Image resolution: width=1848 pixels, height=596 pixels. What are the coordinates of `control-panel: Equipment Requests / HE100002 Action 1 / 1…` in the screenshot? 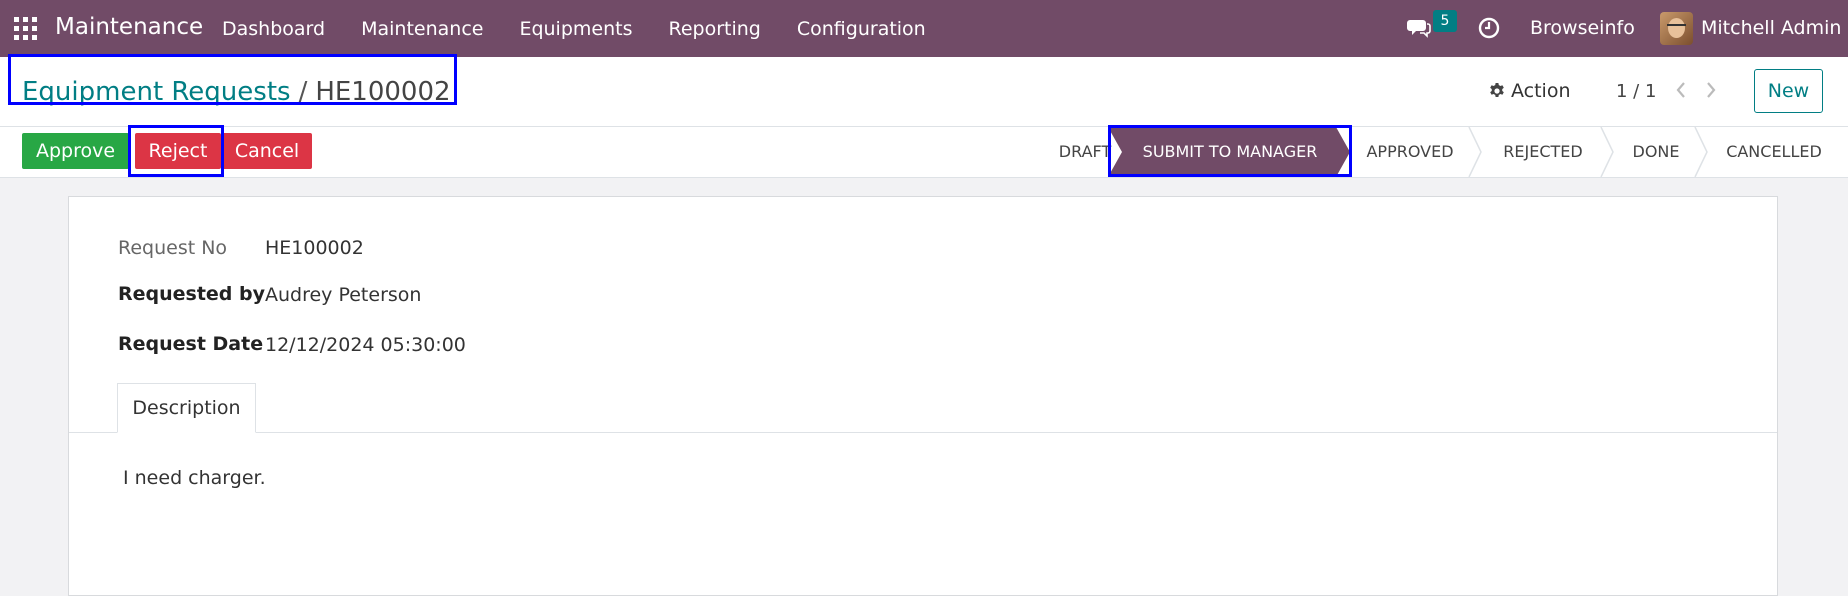 It's located at (924, 90).